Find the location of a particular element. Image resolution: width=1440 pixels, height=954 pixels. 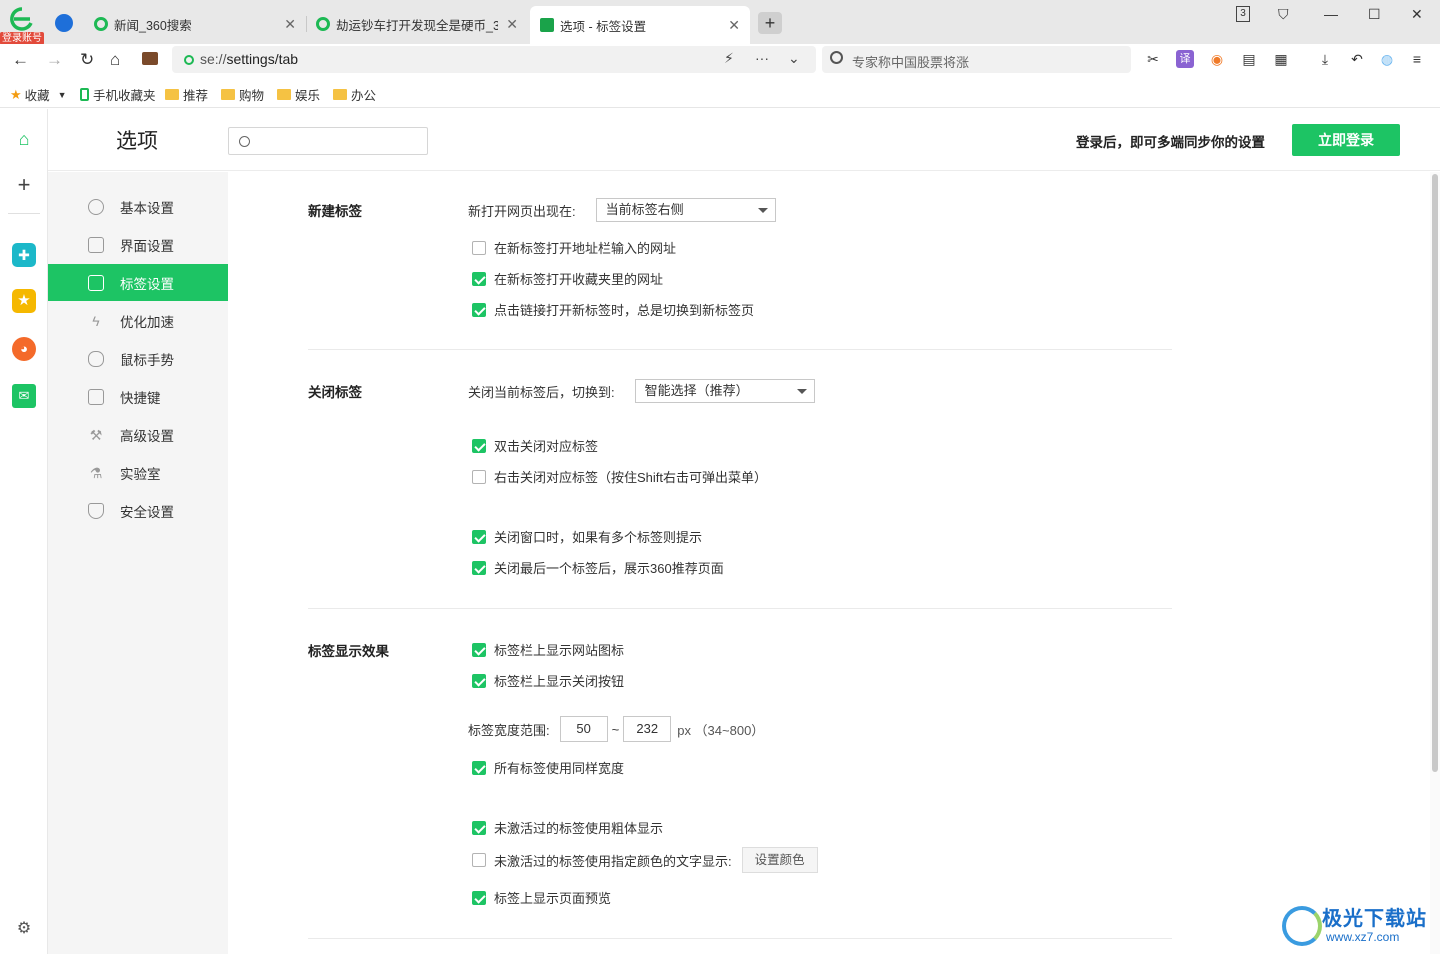

option-row: 关闭最后一个标签后，展示360推荐页面 is located at coordinates (596, 567).